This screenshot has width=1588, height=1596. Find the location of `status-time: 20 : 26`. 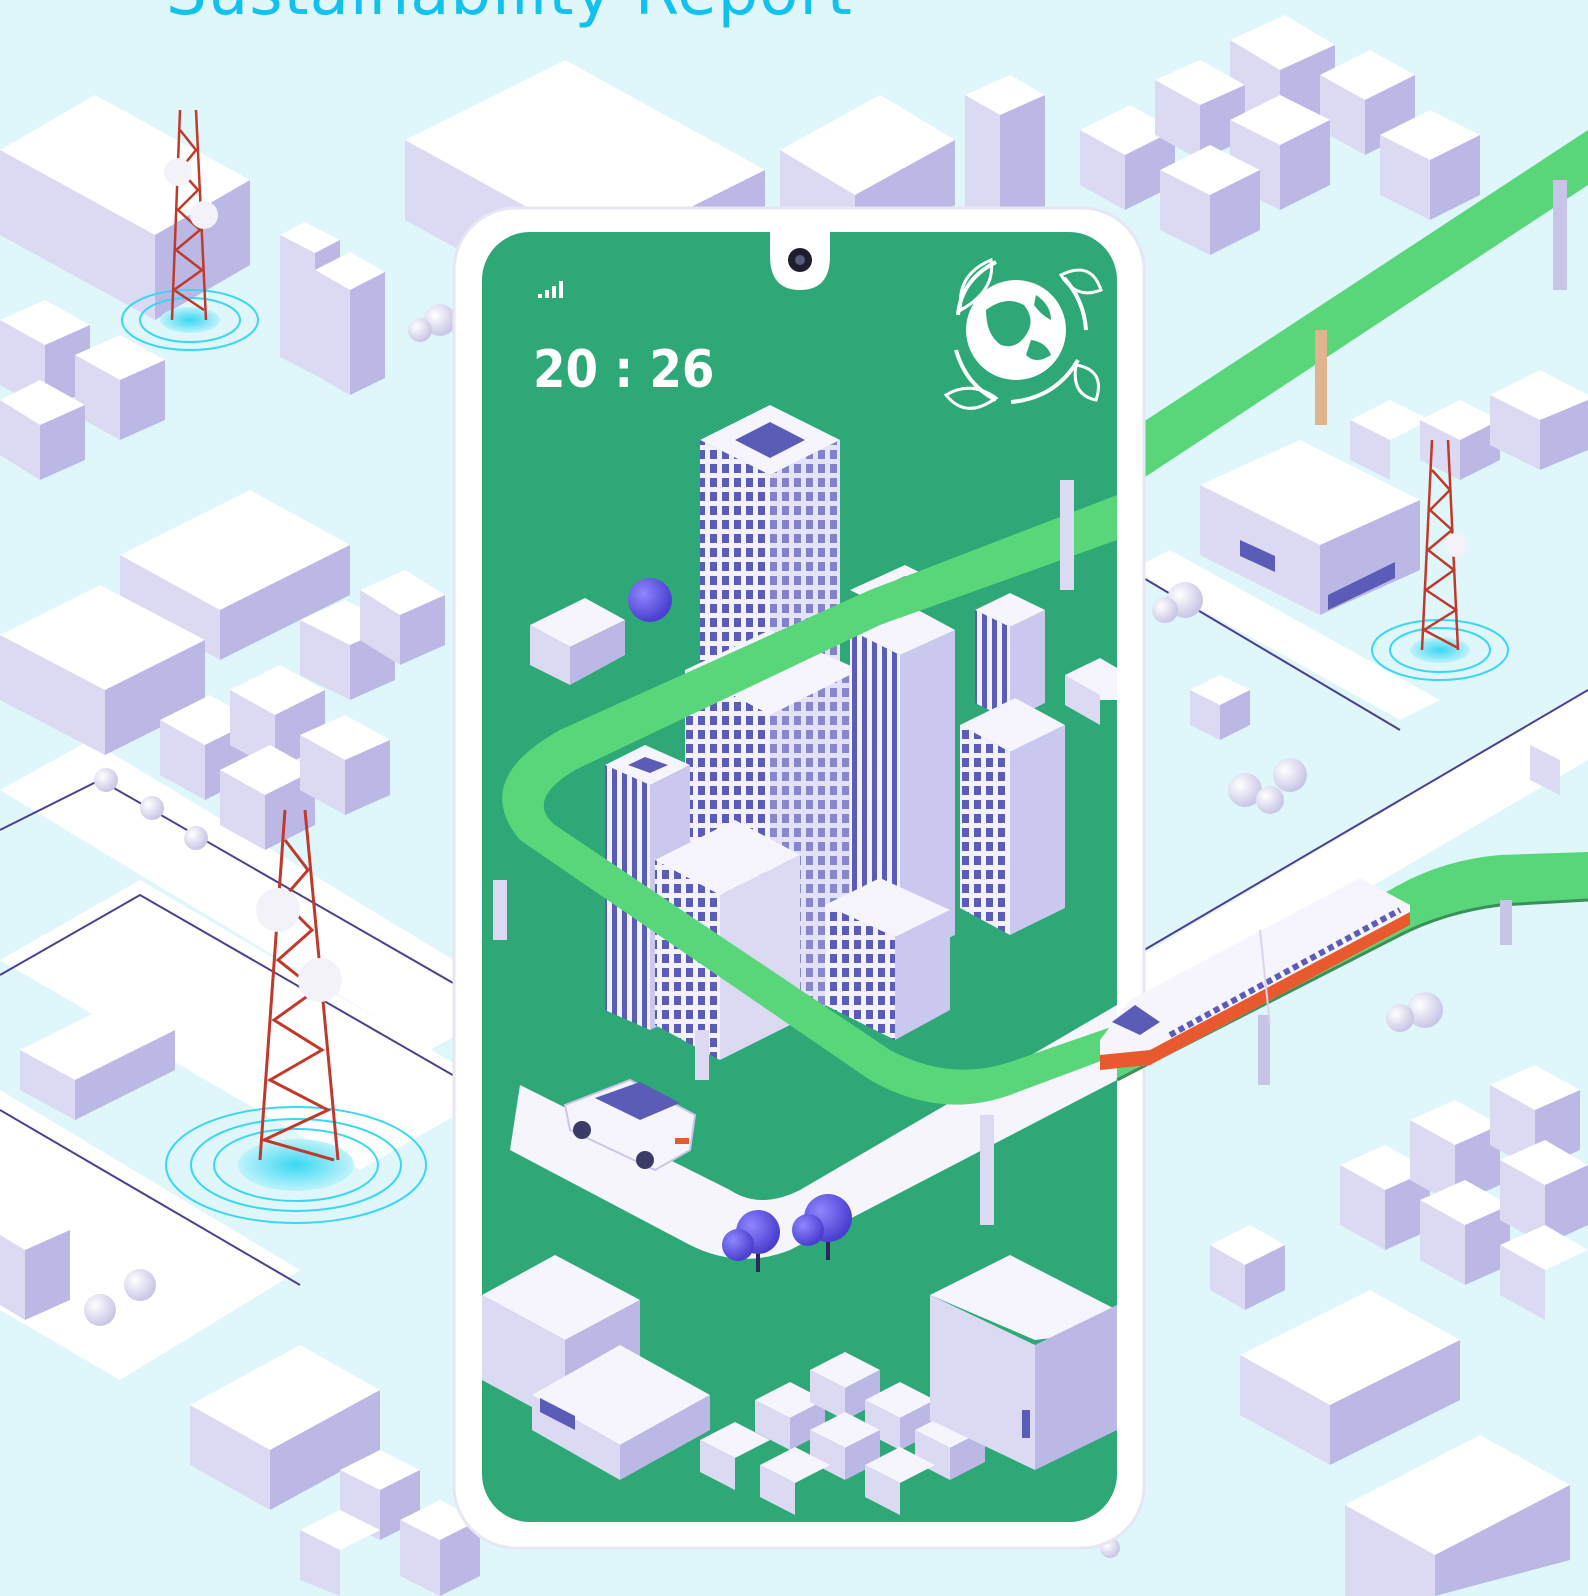

status-time: 20 : 26 is located at coordinates (623, 370).